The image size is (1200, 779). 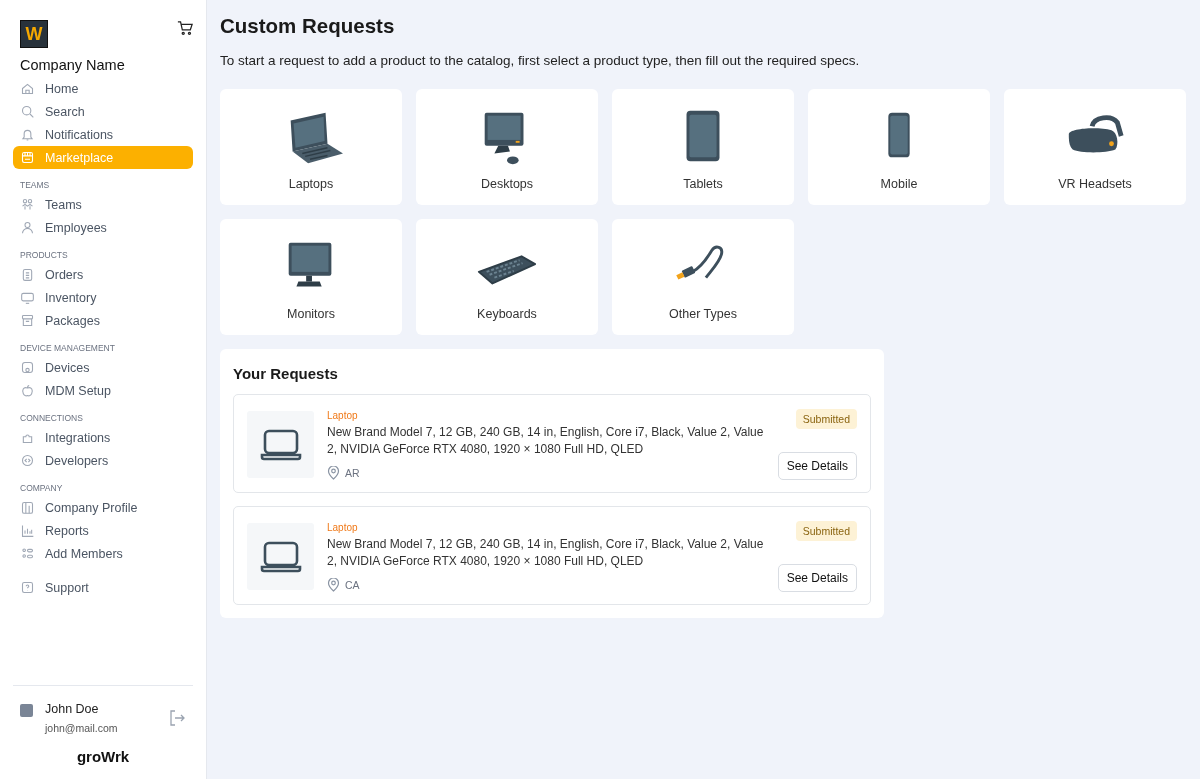 I want to click on brand-logo: groWrk, so click(x=103, y=756).